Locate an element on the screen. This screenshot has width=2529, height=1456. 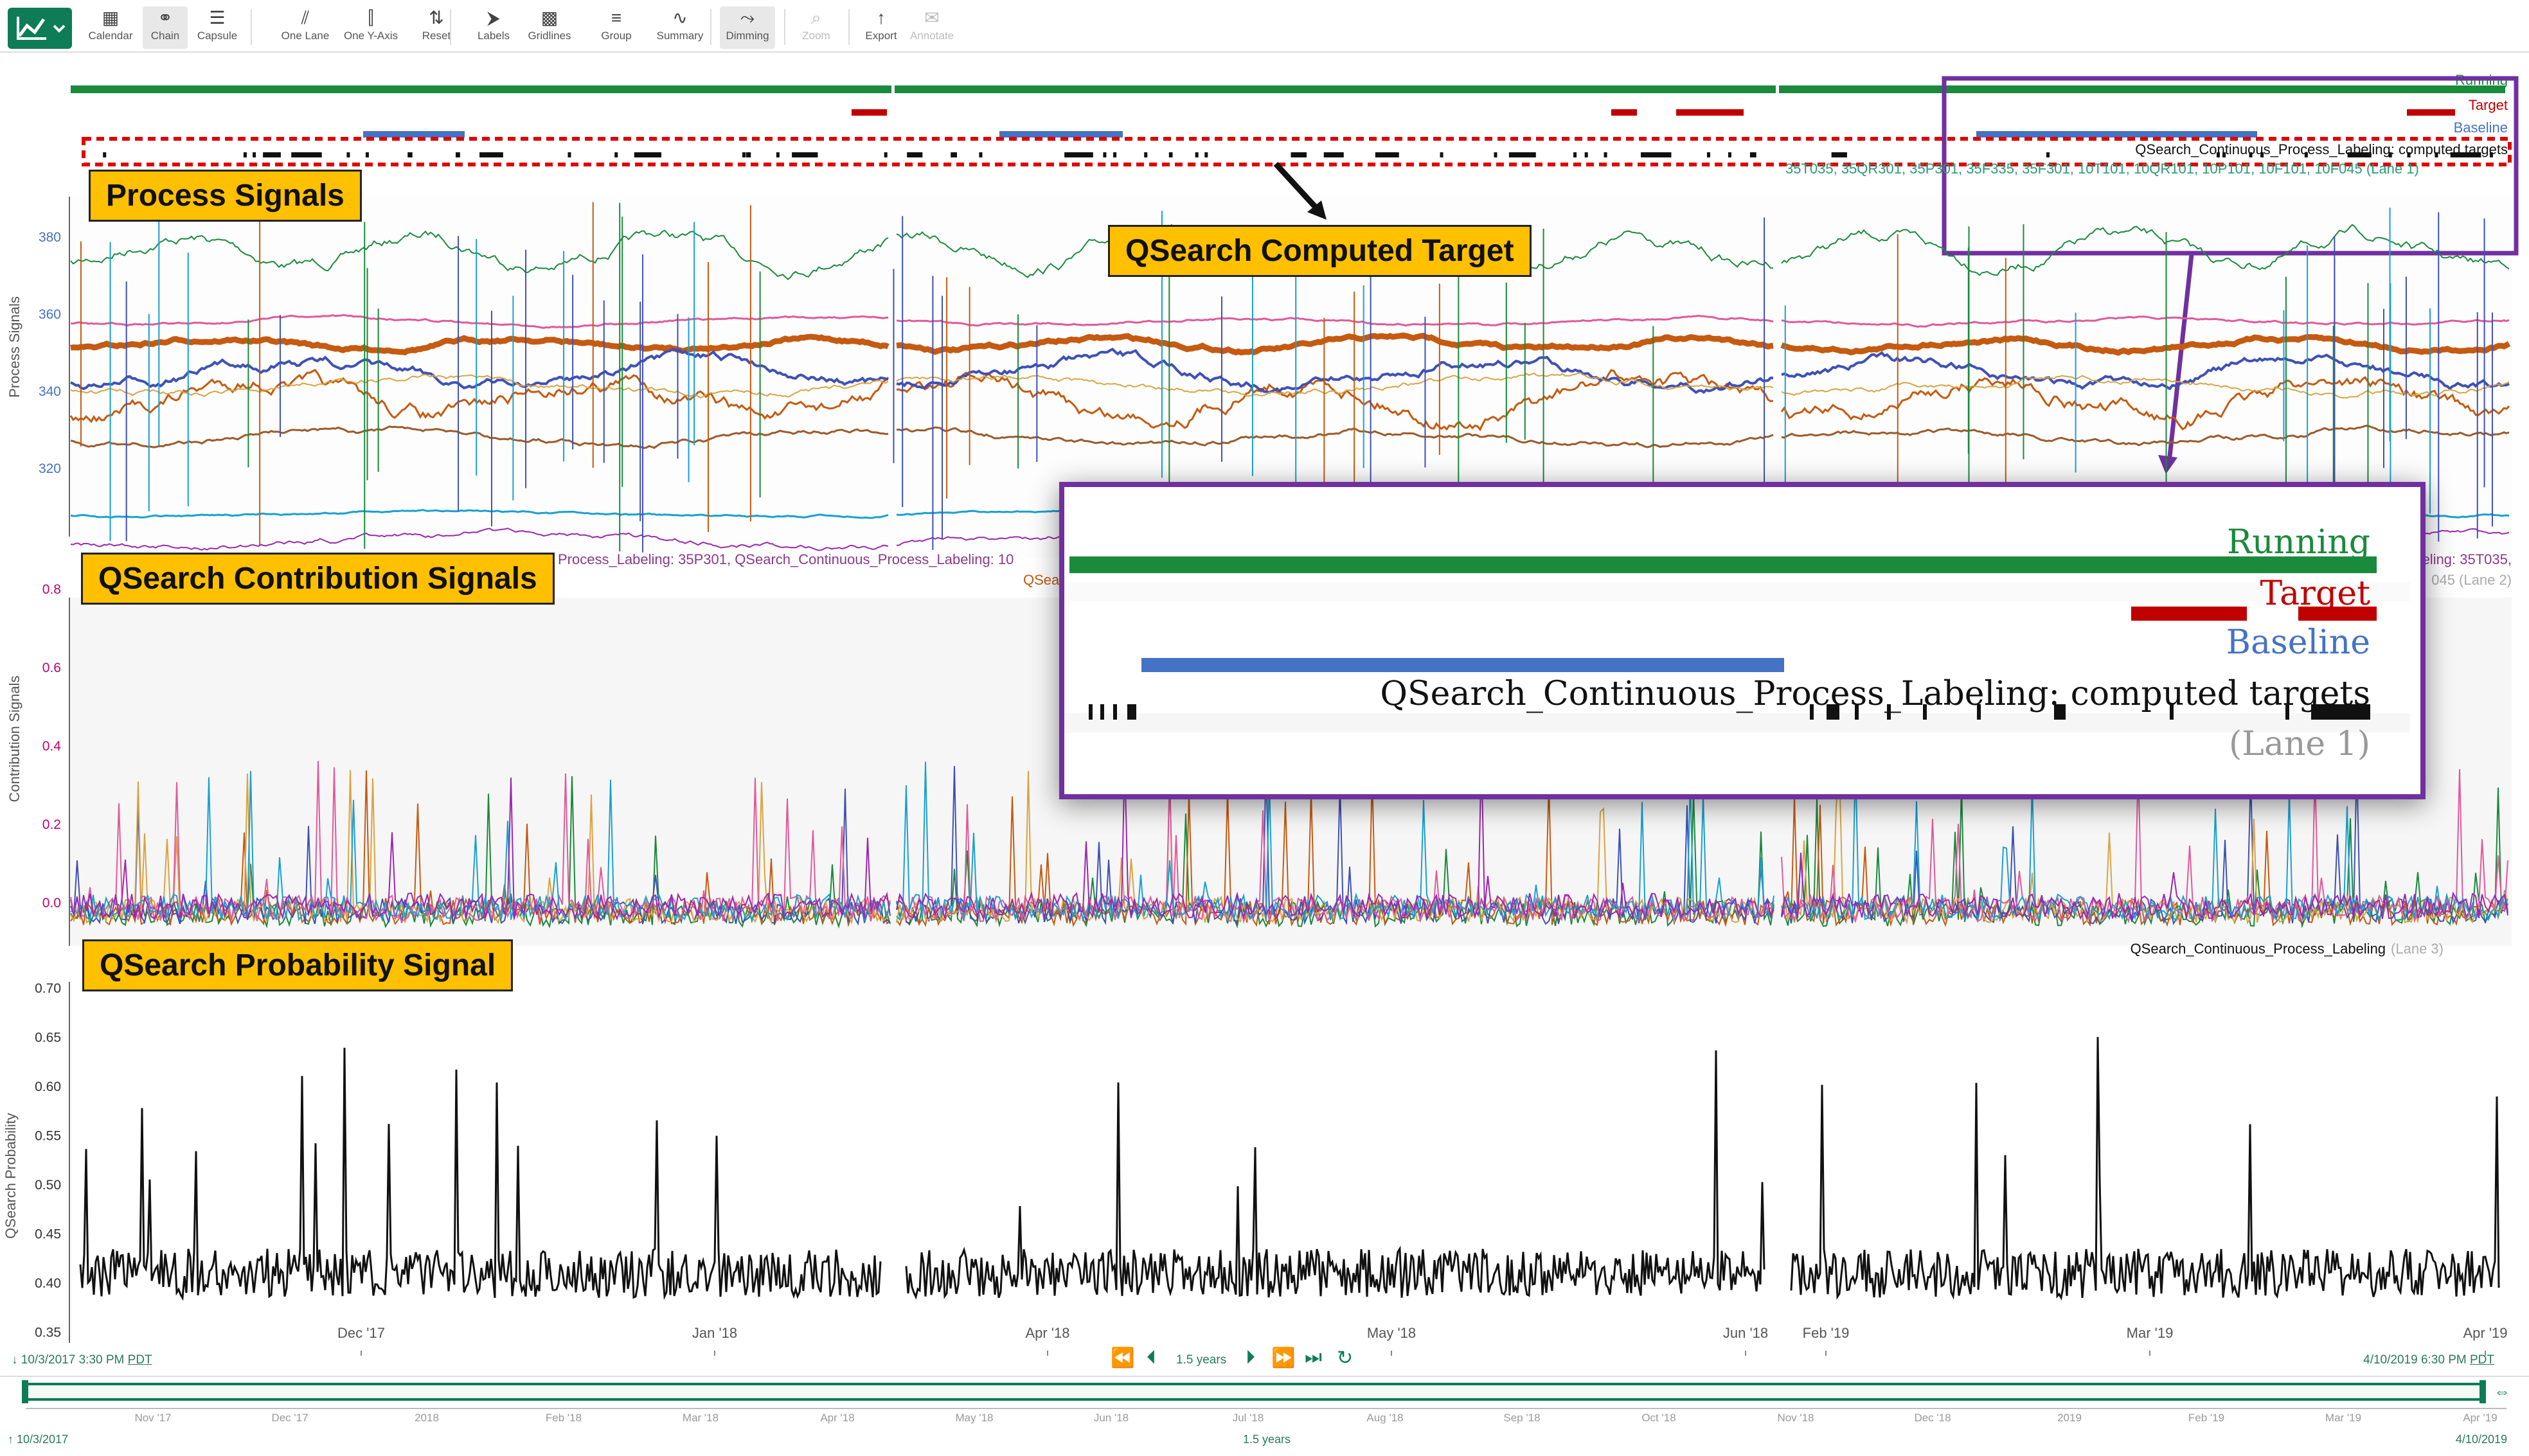
calendar-button: ▦ Calendar is located at coordinates (110, 28).